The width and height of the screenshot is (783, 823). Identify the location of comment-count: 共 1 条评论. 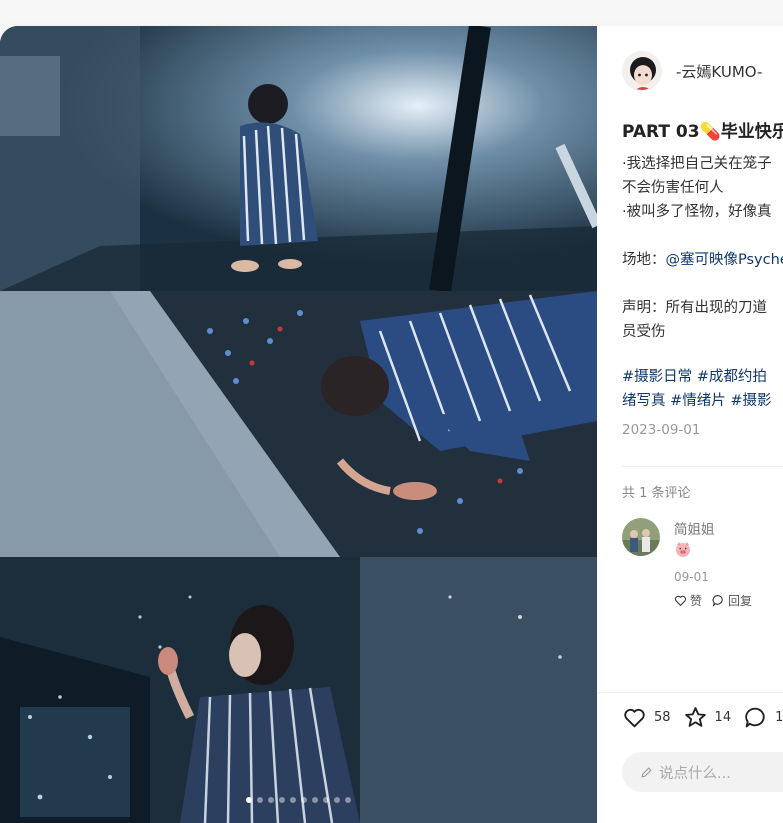
(656, 493).